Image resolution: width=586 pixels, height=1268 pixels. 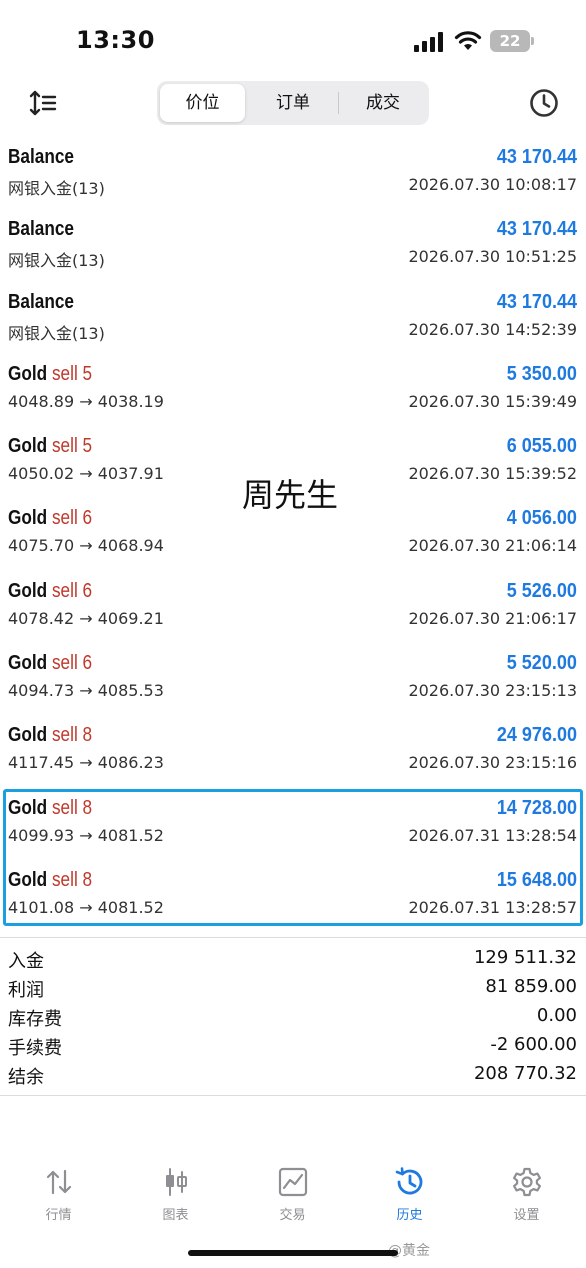 What do you see at coordinates (531, 986) in the screenshot?
I see `summary-value: 81 859.00` at bounding box center [531, 986].